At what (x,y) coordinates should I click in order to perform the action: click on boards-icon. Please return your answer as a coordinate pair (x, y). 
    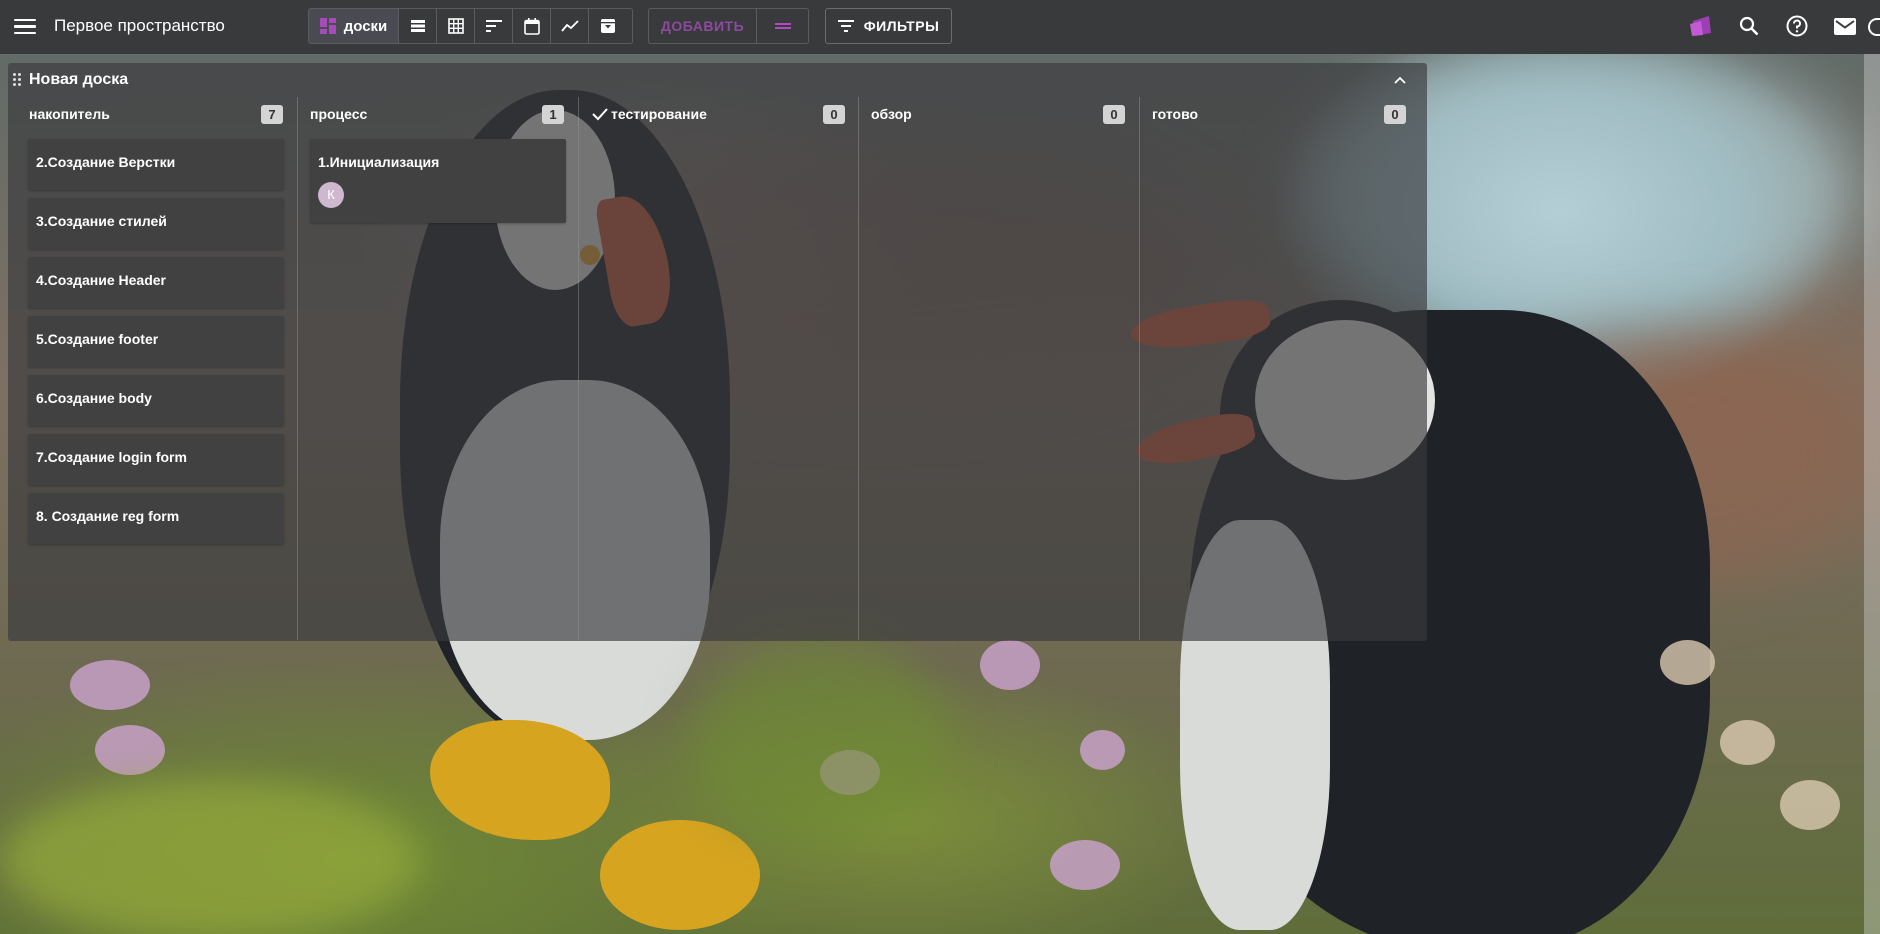
    Looking at the image, I should click on (327, 26).